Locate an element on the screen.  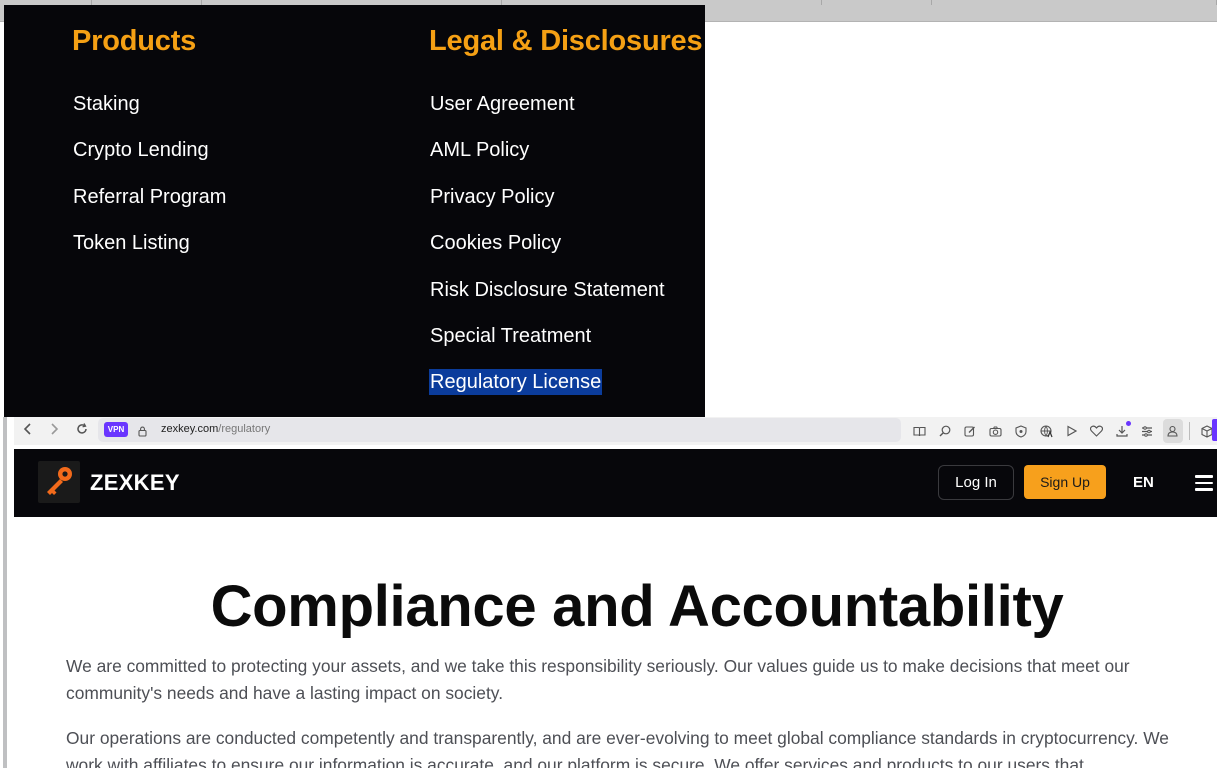
hamburger-menu-icon is located at coordinates (1204, 483).